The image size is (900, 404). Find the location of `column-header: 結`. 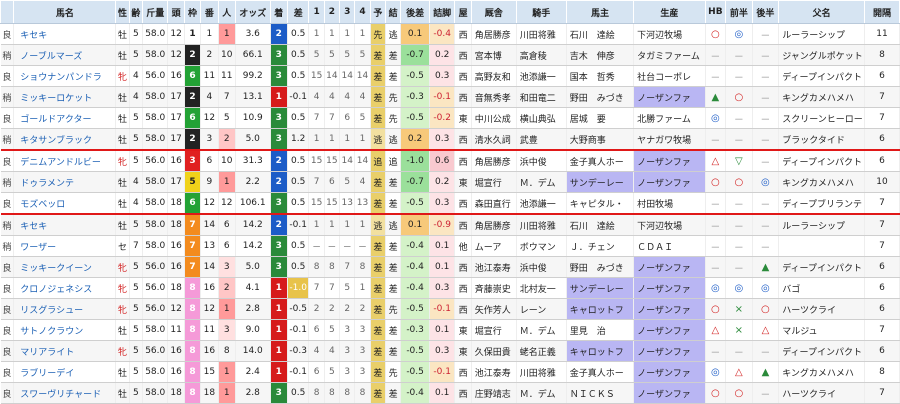

column-header: 結 is located at coordinates (393, 12).